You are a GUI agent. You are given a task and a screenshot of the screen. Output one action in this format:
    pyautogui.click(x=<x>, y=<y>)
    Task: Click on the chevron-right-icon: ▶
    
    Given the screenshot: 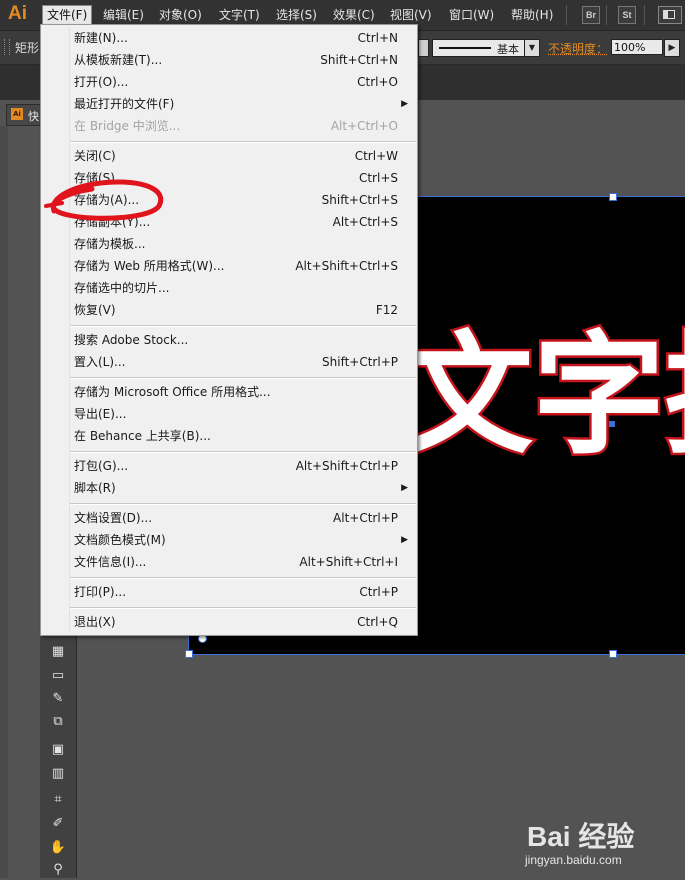 What is the action you would take?
    pyautogui.click(x=672, y=48)
    